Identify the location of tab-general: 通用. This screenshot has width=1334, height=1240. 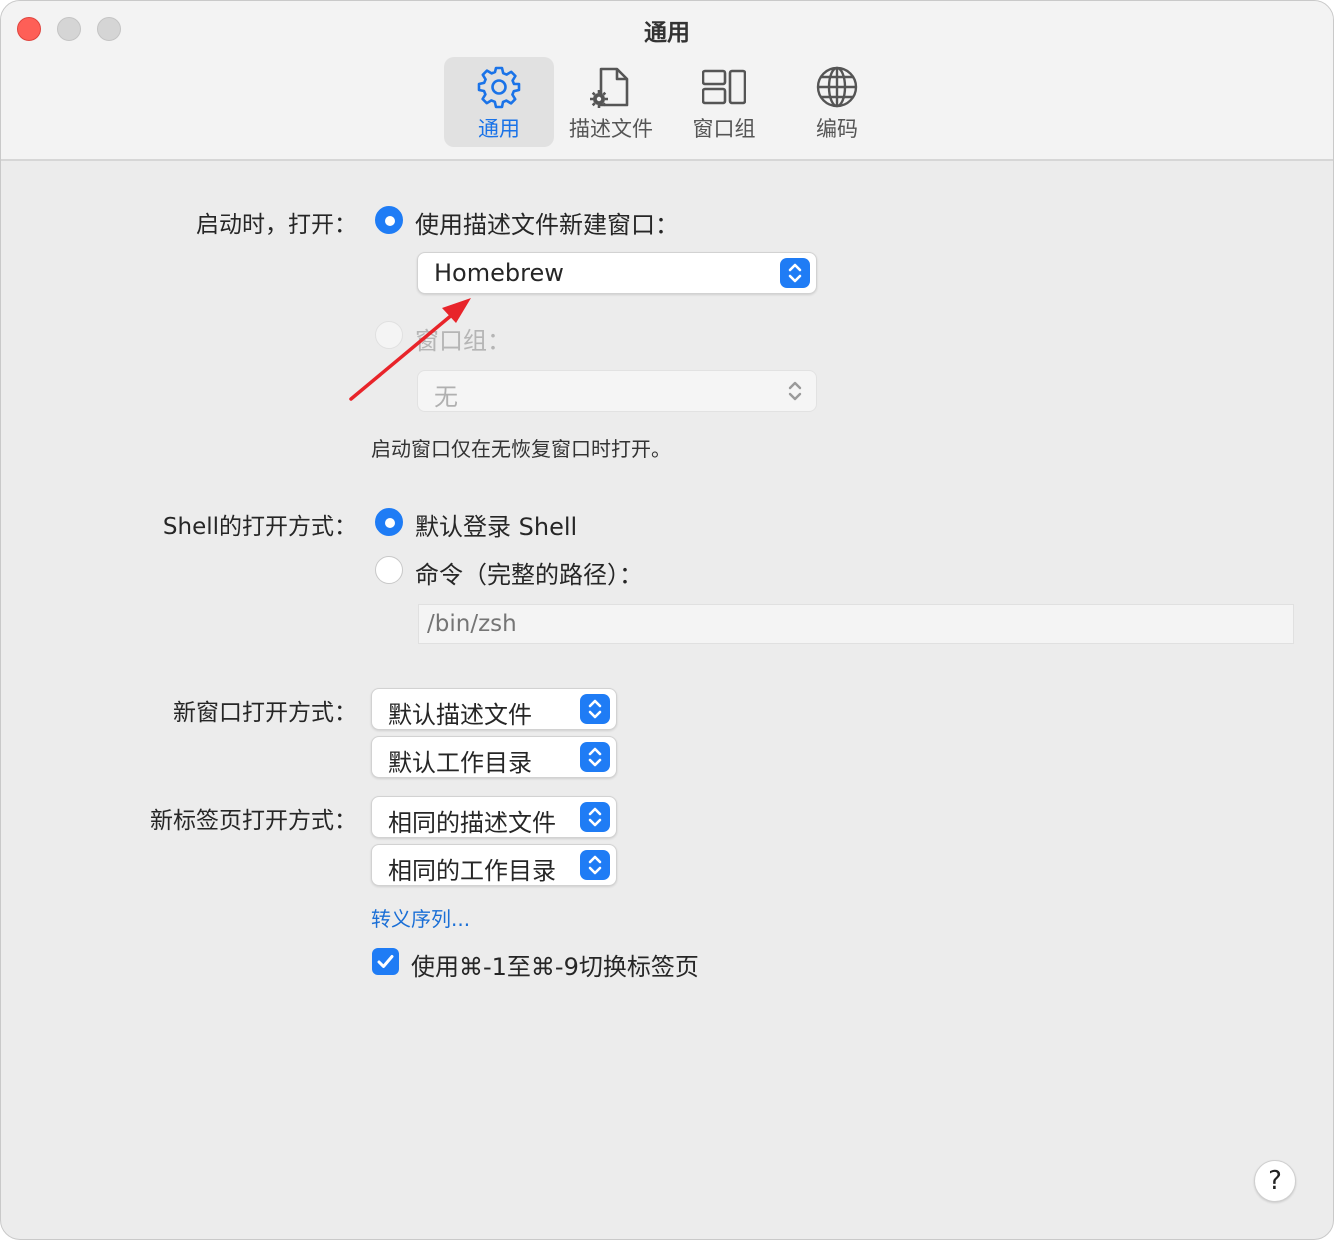
(499, 102).